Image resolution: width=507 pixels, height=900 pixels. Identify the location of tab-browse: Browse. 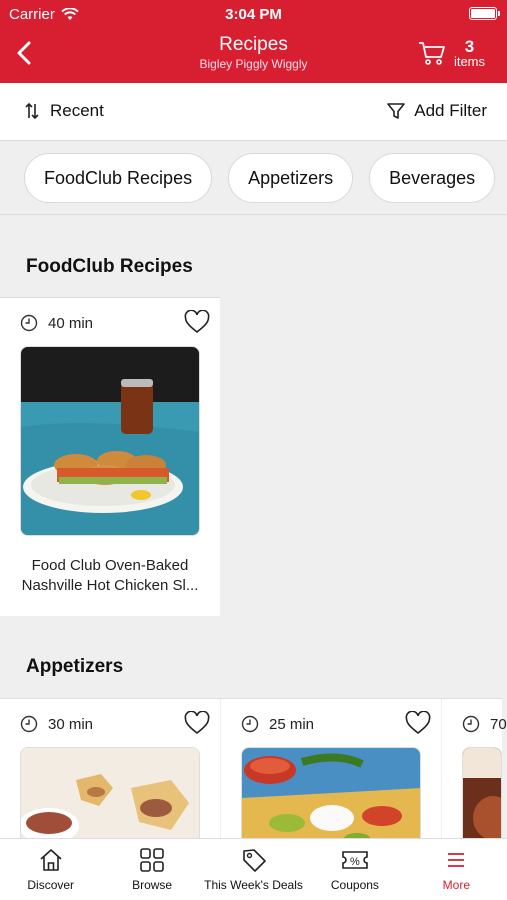
(151, 869).